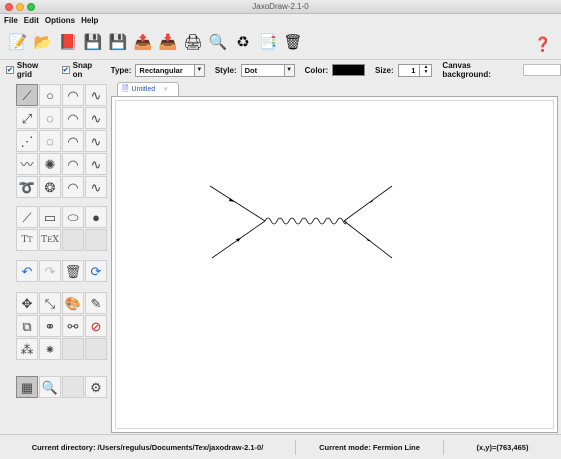  What do you see at coordinates (267, 70) in the screenshot?
I see `grid-style-select: Dot ▼` at bounding box center [267, 70].